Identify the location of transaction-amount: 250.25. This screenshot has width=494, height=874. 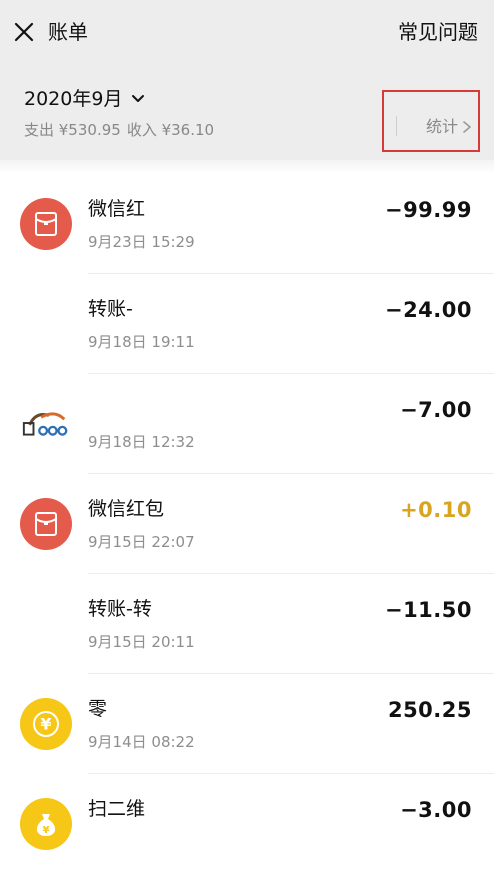
(429, 710).